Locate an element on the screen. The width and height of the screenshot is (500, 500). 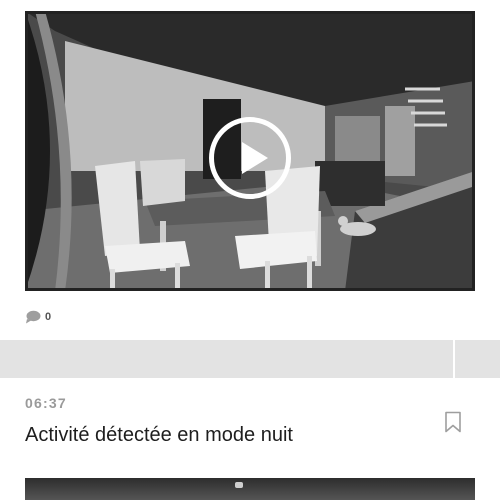
event-title: Activité détectée en mode nuit is located at coordinates (159, 435).